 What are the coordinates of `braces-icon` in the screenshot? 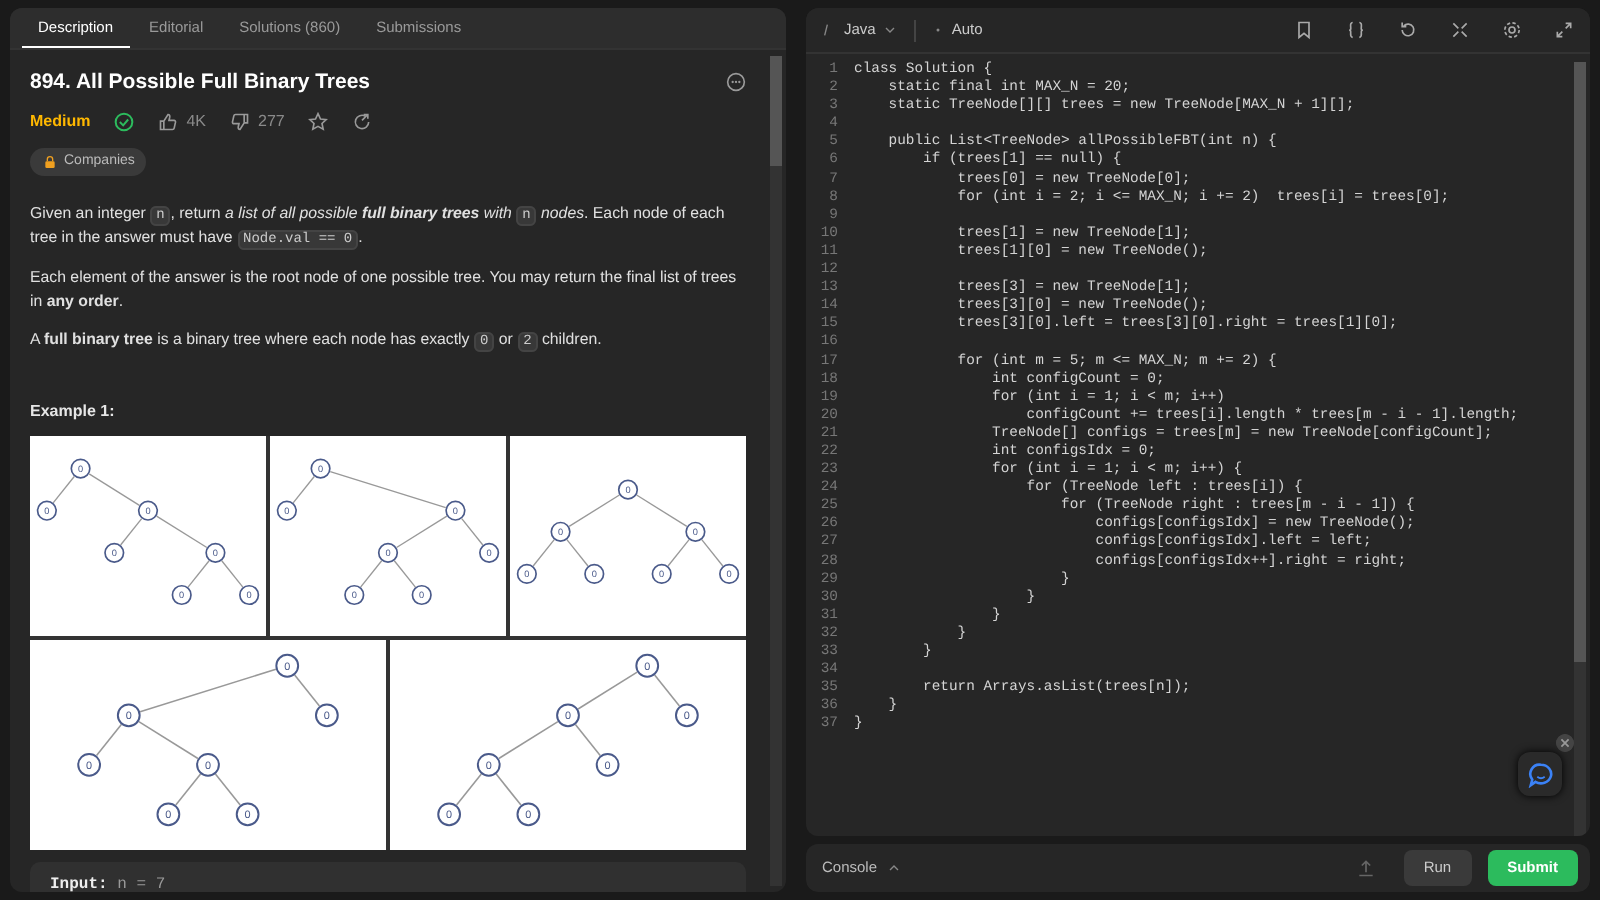 It's located at (1356, 30).